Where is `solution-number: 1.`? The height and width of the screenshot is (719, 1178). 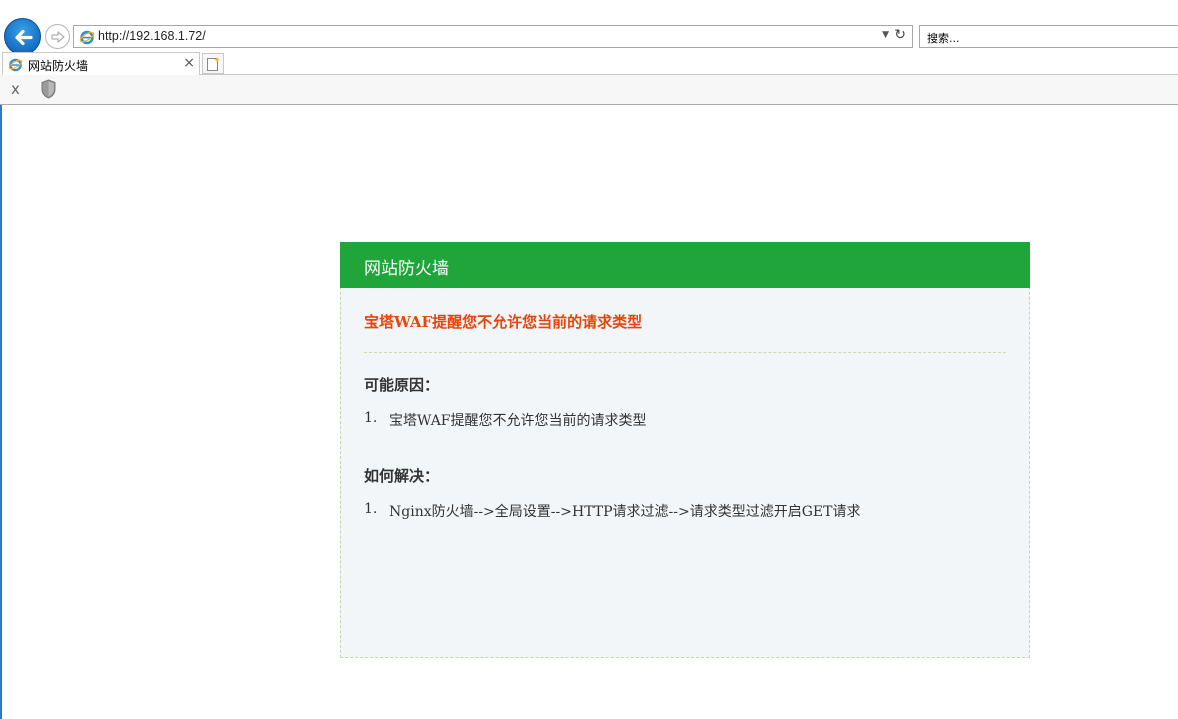
solution-number: 1. is located at coordinates (371, 509).